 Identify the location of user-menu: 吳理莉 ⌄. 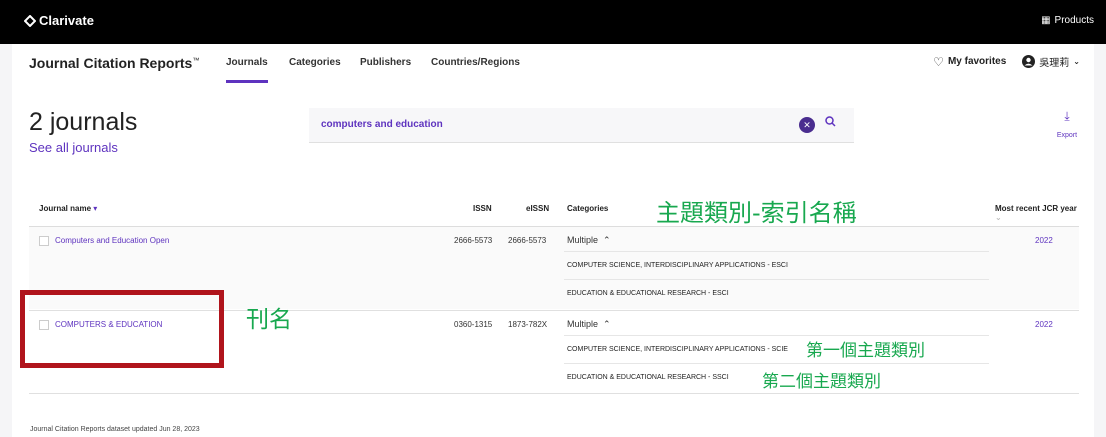
(1051, 61).